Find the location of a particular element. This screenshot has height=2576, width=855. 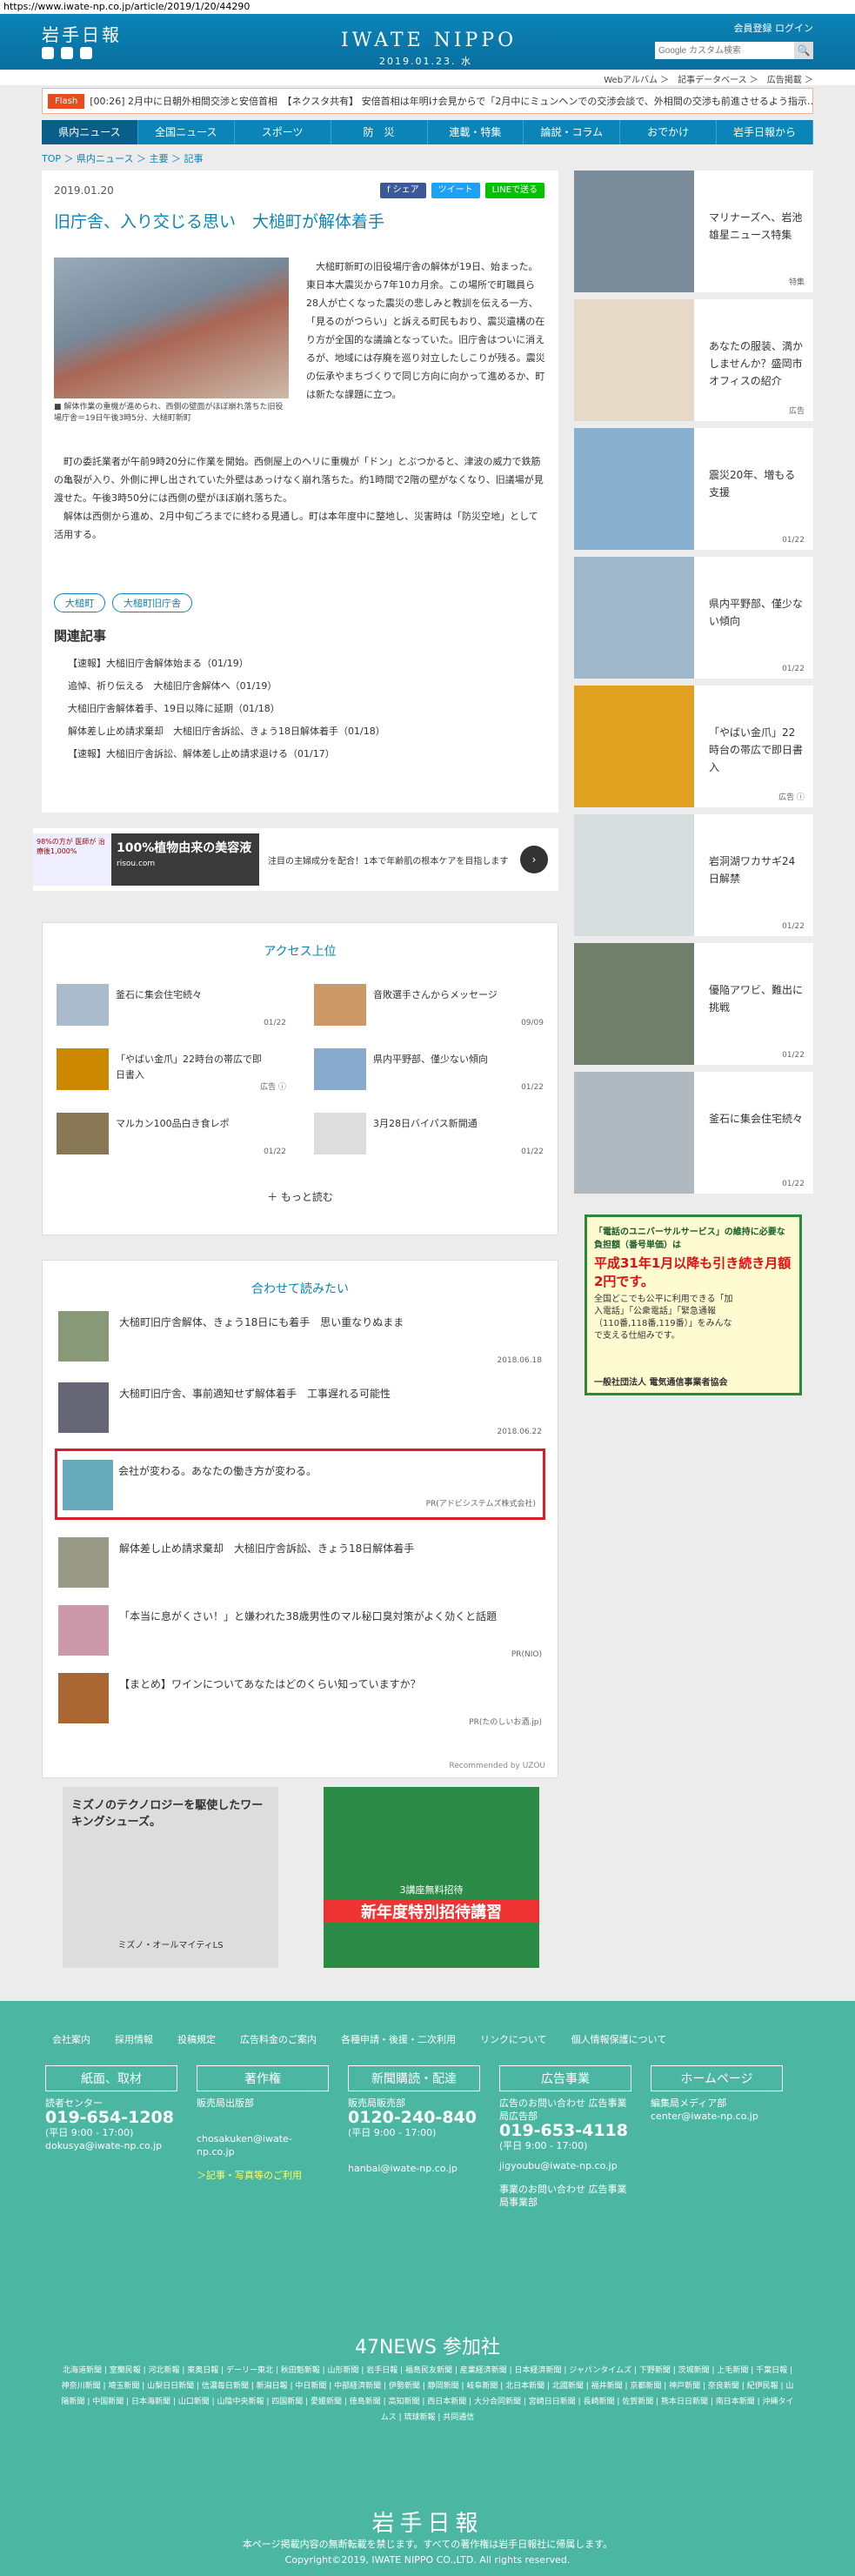

instagram-icon is located at coordinates (86, 53).